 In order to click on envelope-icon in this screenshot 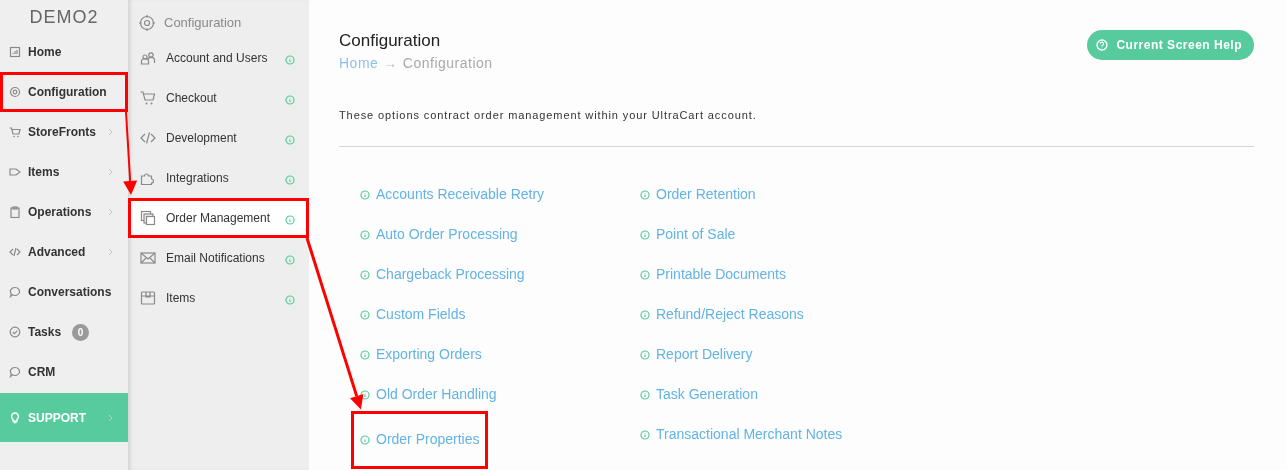, I will do `click(148, 258)`.